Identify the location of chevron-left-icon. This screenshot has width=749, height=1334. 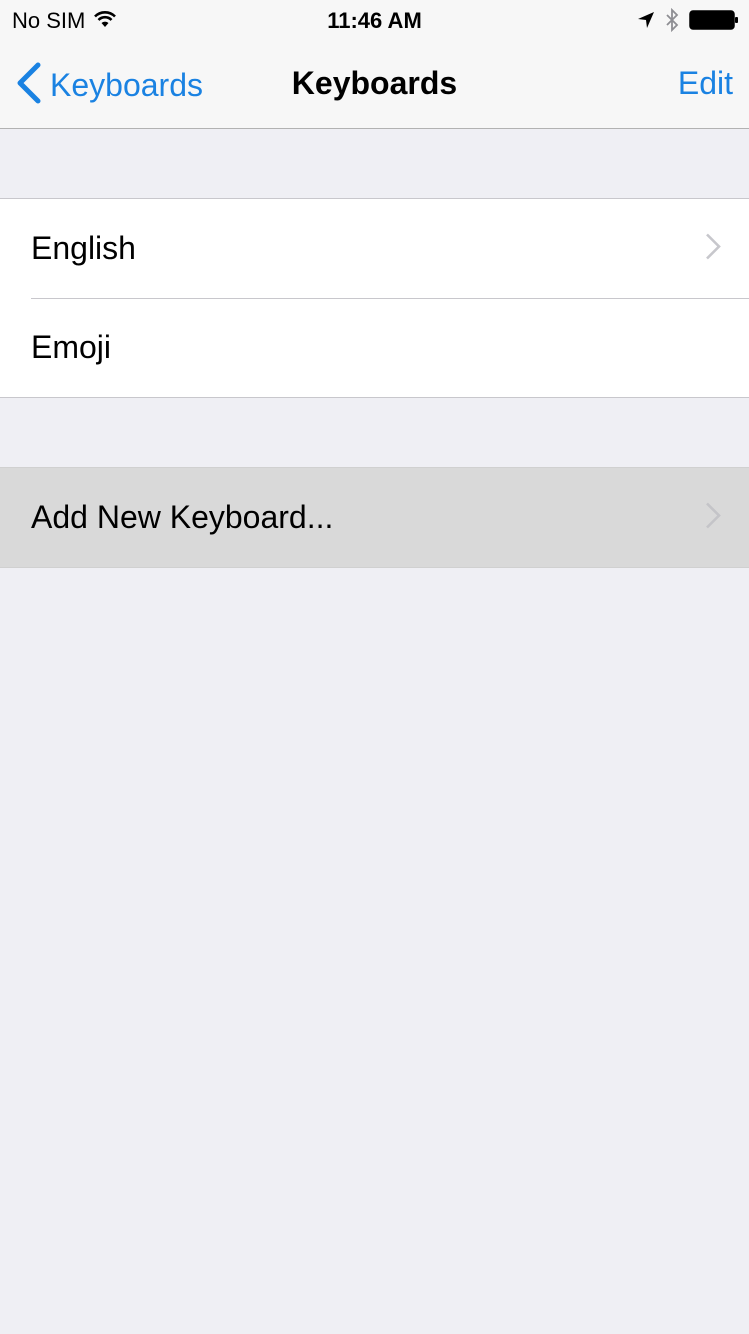
(28, 85).